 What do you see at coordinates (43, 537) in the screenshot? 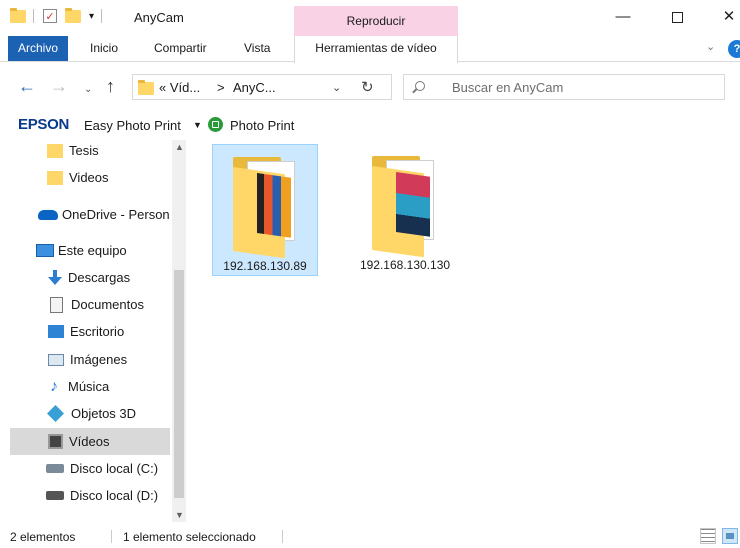
I see `item-count: 2 elementos` at bounding box center [43, 537].